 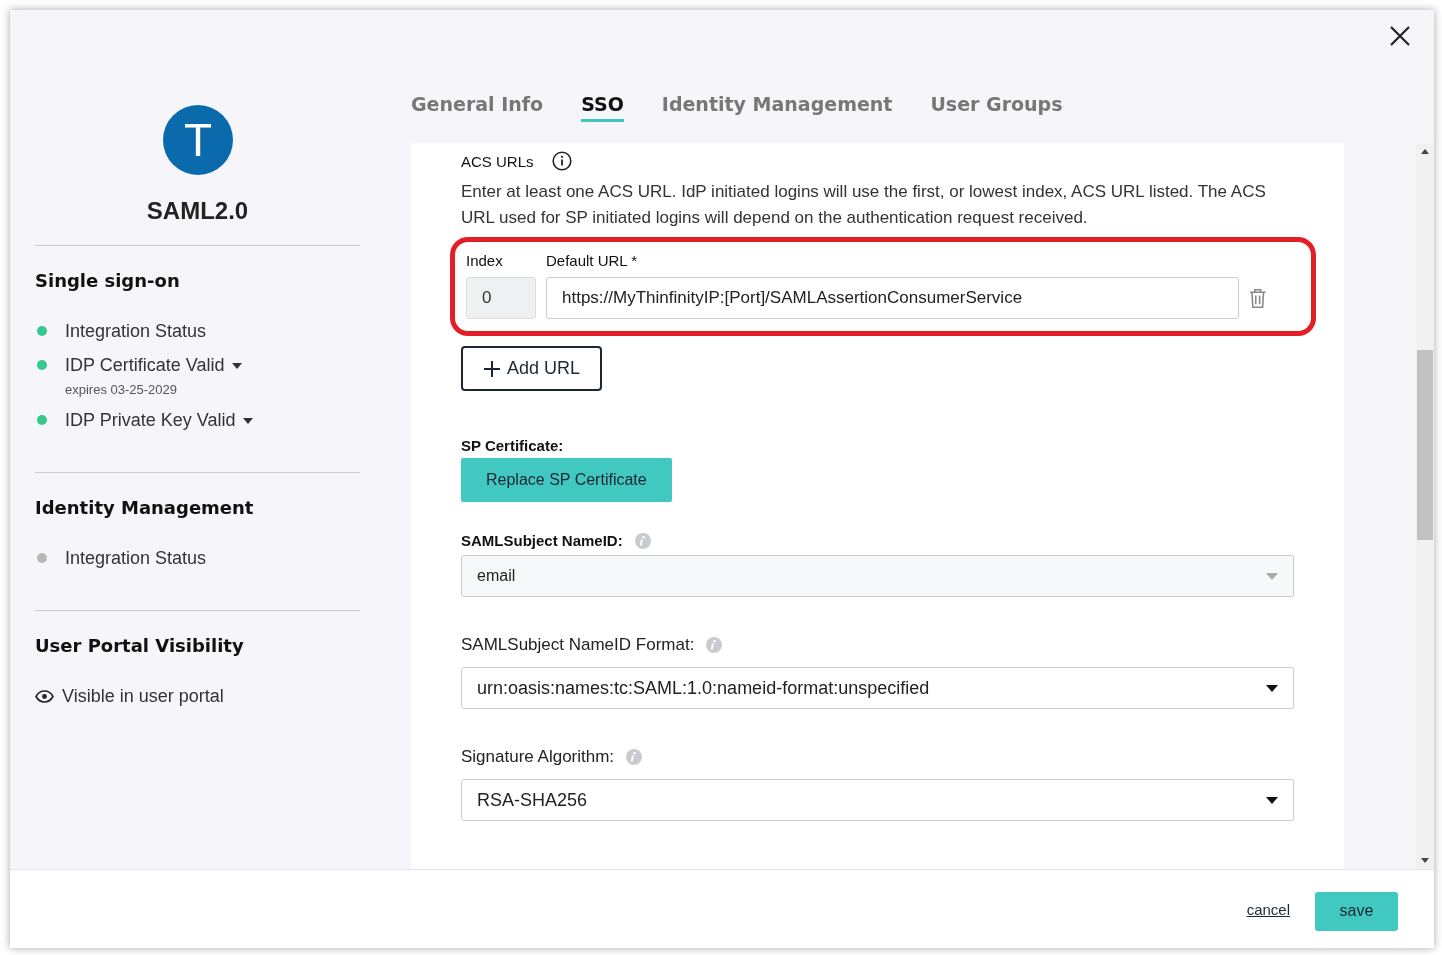 I want to click on field-label: Index, so click(x=485, y=260).